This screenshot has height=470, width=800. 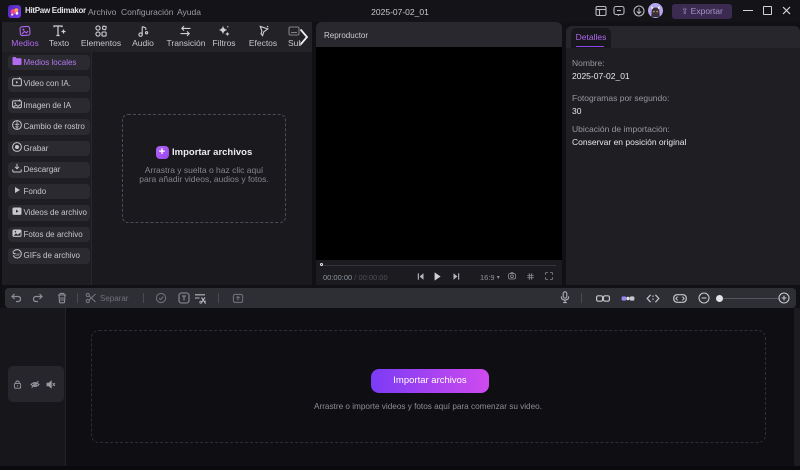 What do you see at coordinates (17, 255) in the screenshot?
I see `svg-text: GIF` at bounding box center [17, 255].